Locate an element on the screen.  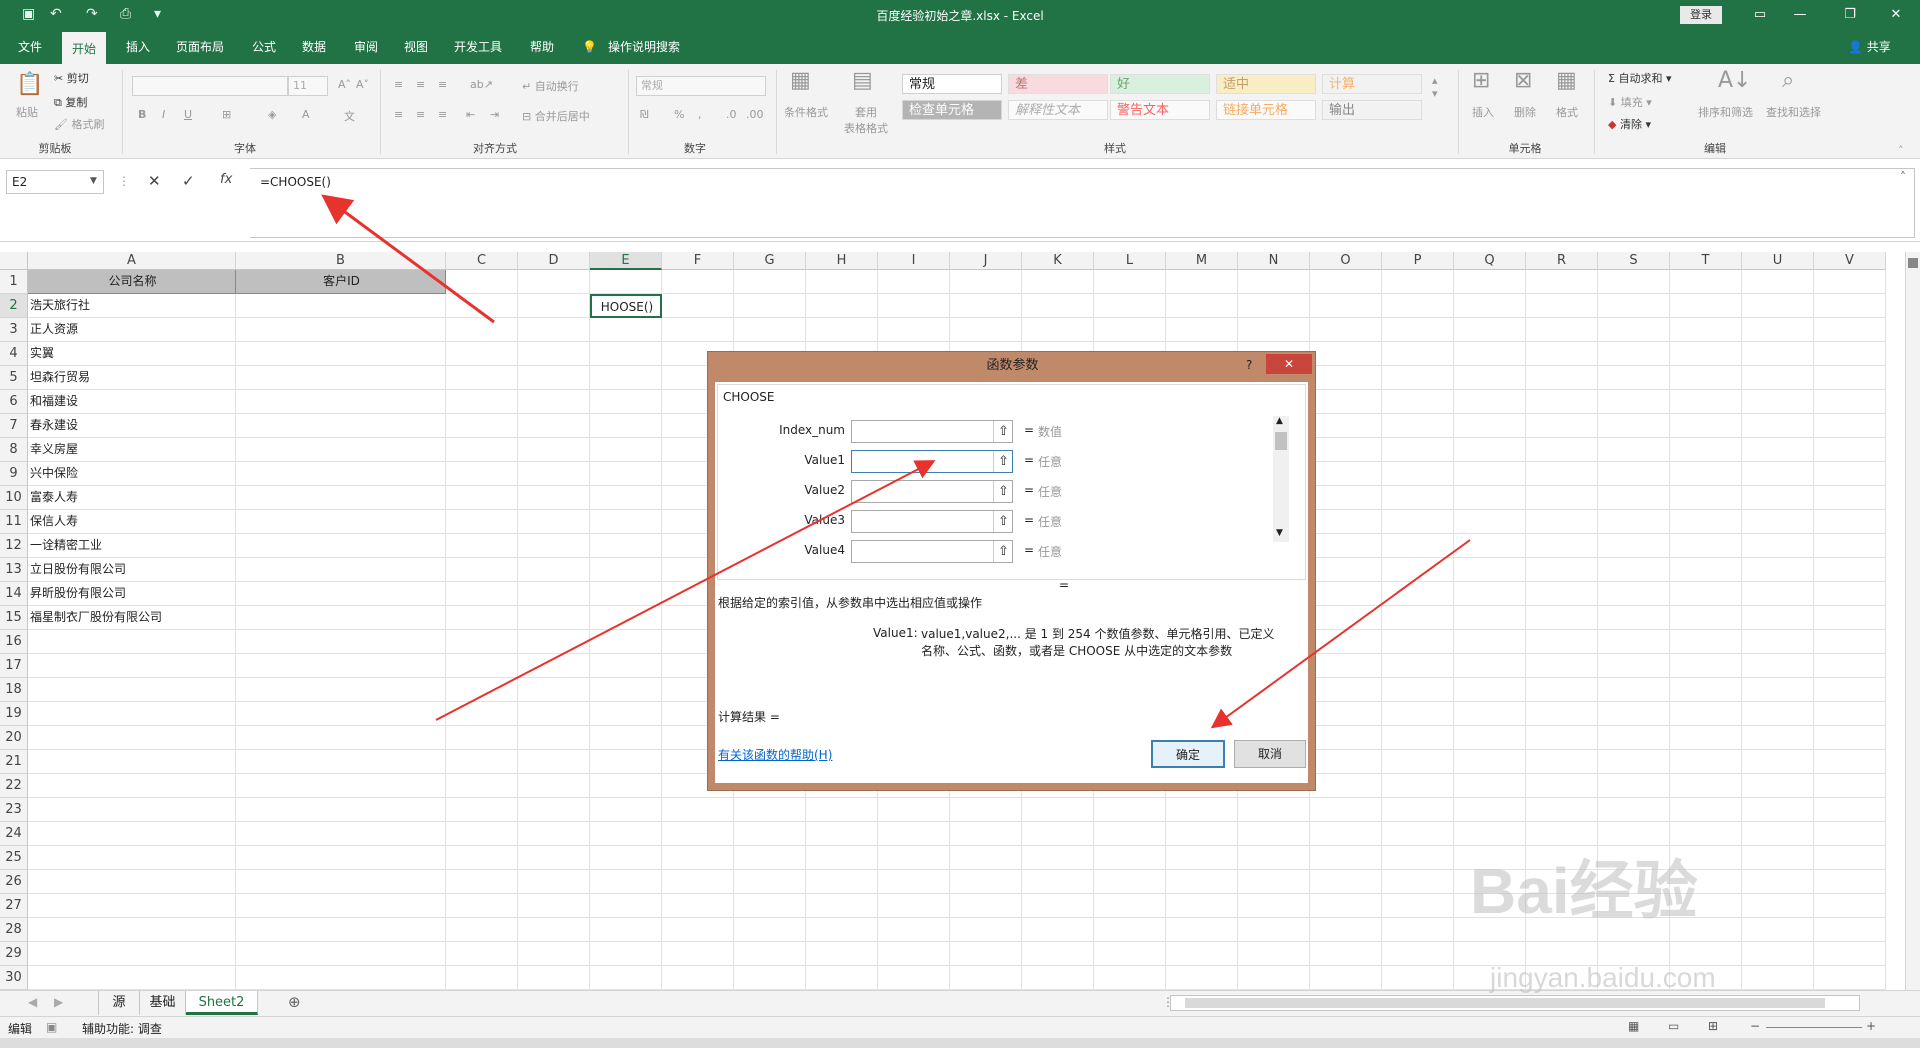
cell-e22 is located at coordinates (626, 786).